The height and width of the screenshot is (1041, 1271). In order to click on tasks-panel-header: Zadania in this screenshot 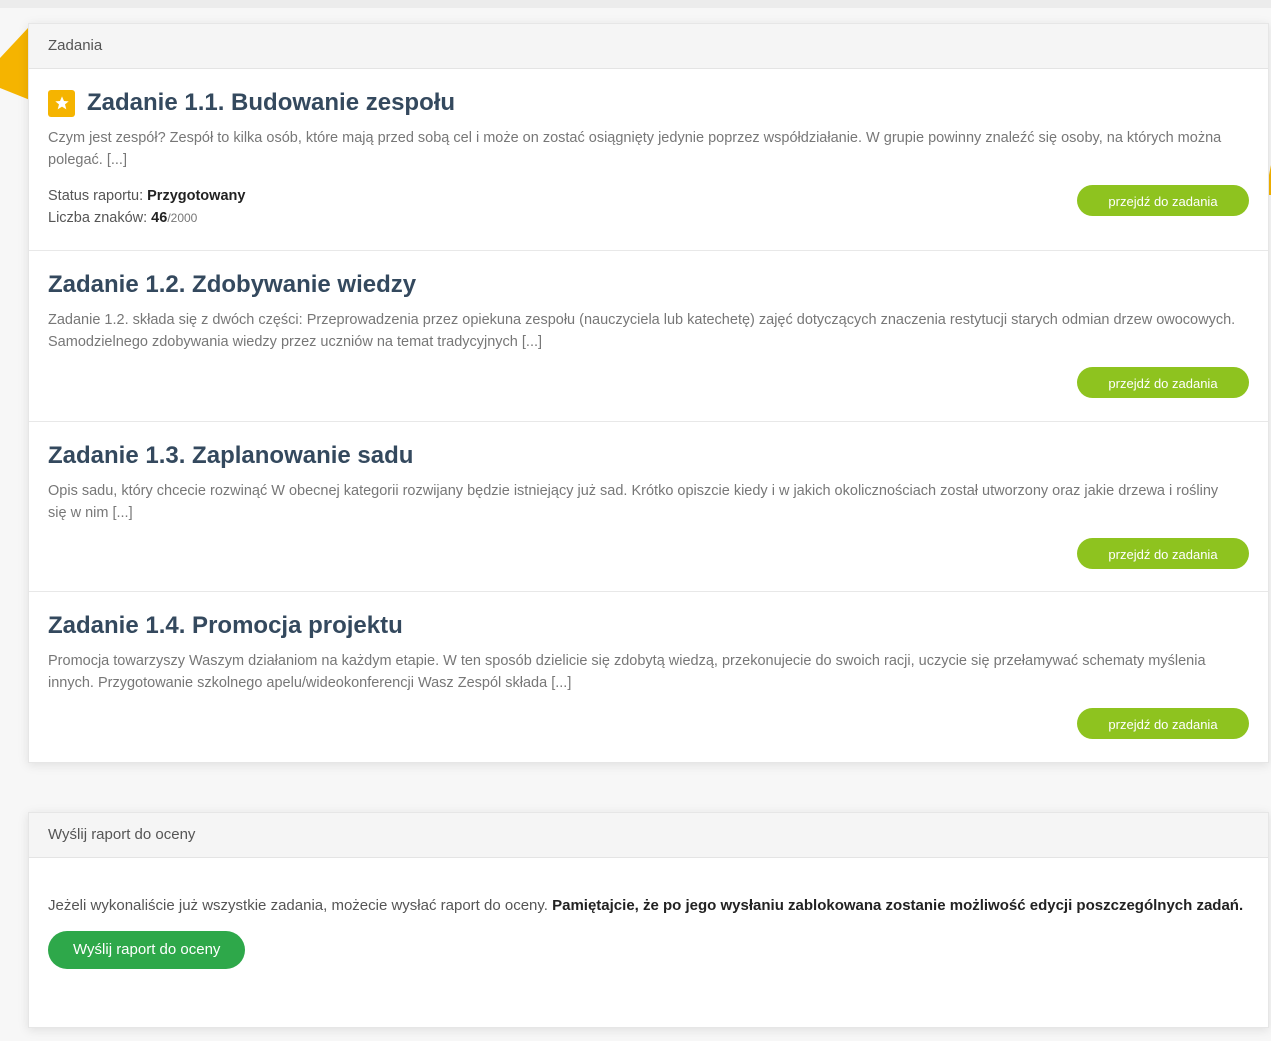, I will do `click(648, 46)`.